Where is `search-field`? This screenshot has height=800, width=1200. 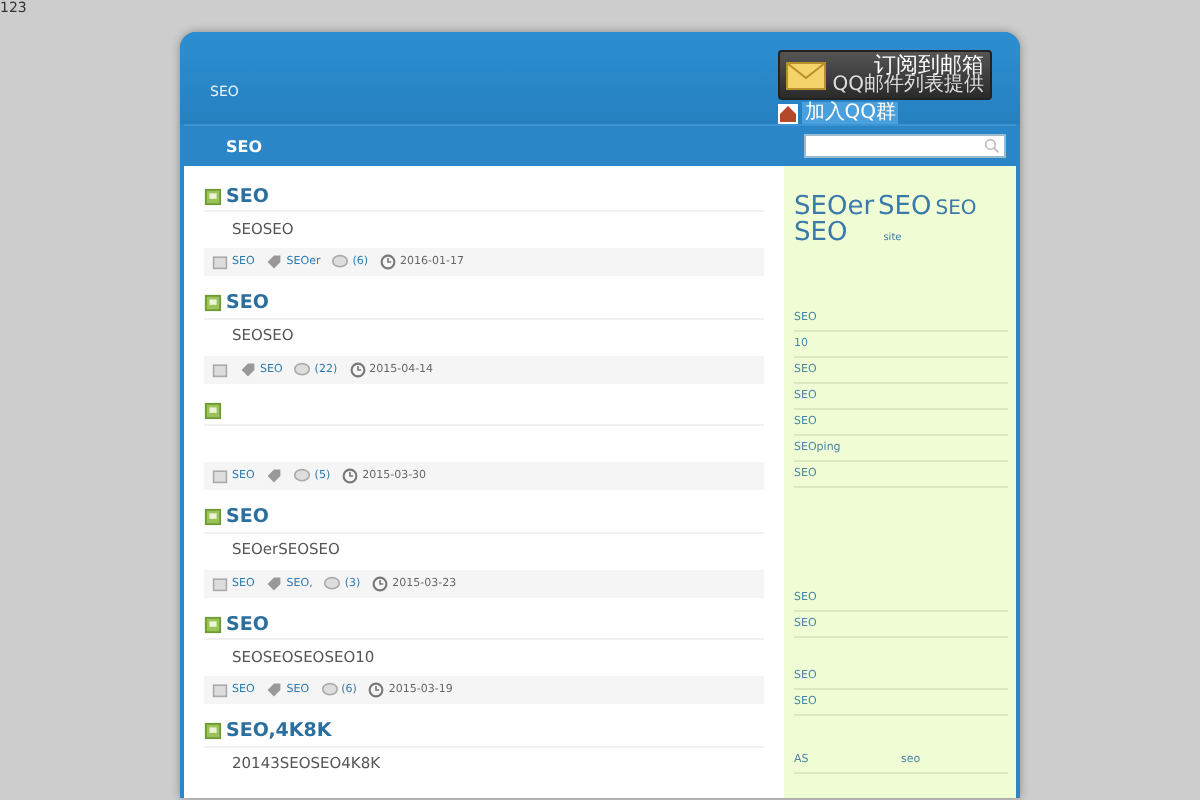 search-field is located at coordinates (905, 146).